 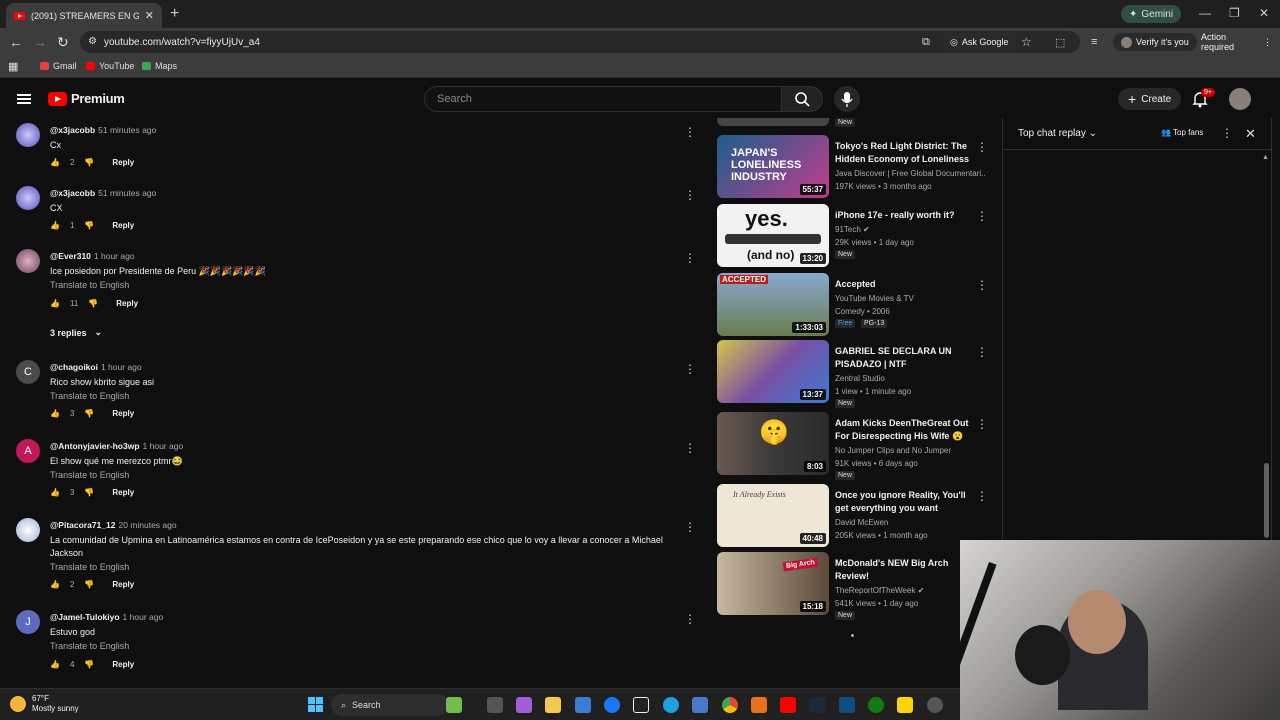 What do you see at coordinates (910, 229) in the screenshot?
I see `channel-name: 91Tech ✔` at bounding box center [910, 229].